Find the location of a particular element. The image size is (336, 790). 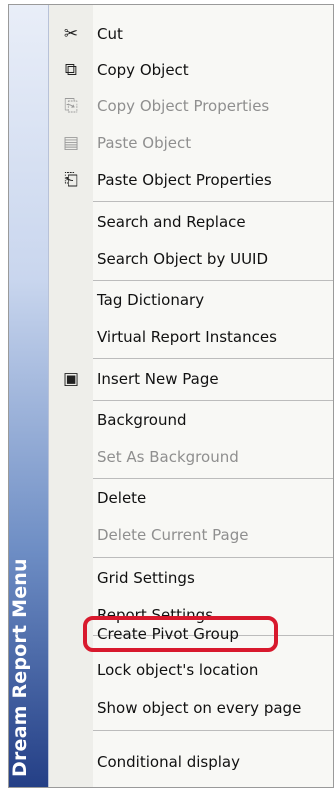

paste-icon: ▤ is located at coordinates (71, 143).